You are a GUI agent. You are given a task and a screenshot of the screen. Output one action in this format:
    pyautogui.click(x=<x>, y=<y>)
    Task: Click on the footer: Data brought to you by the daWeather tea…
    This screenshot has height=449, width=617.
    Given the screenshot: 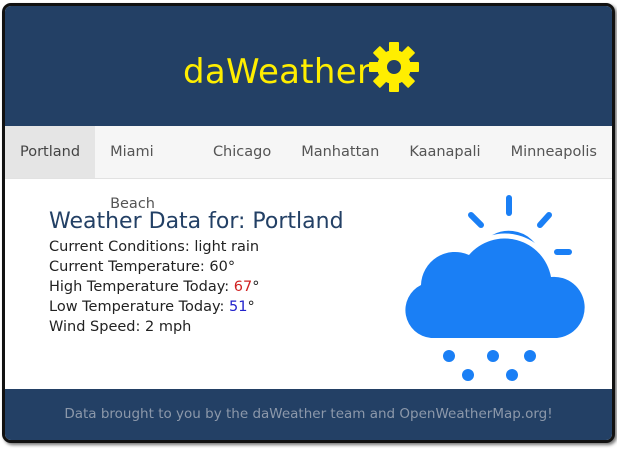 What is the action you would take?
    pyautogui.click(x=308, y=414)
    